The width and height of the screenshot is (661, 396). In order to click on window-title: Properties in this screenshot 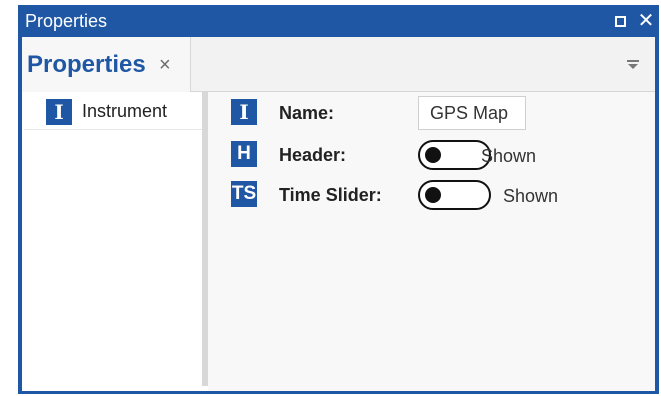, I will do `click(66, 21)`.